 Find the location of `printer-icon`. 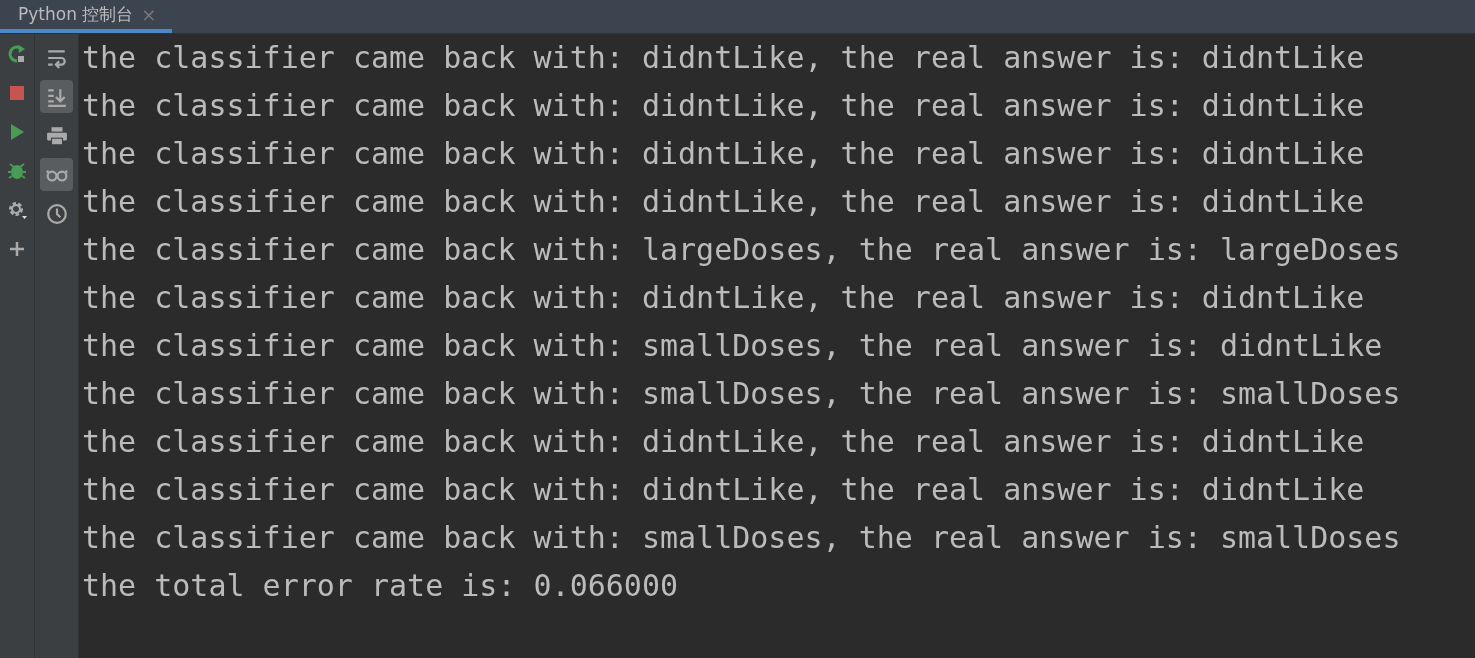

printer-icon is located at coordinates (56, 135).